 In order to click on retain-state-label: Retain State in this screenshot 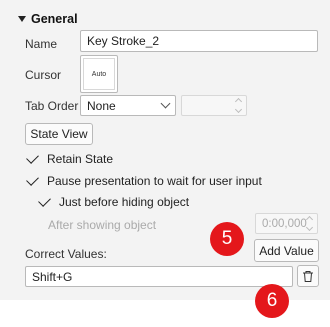, I will do `click(80, 159)`.